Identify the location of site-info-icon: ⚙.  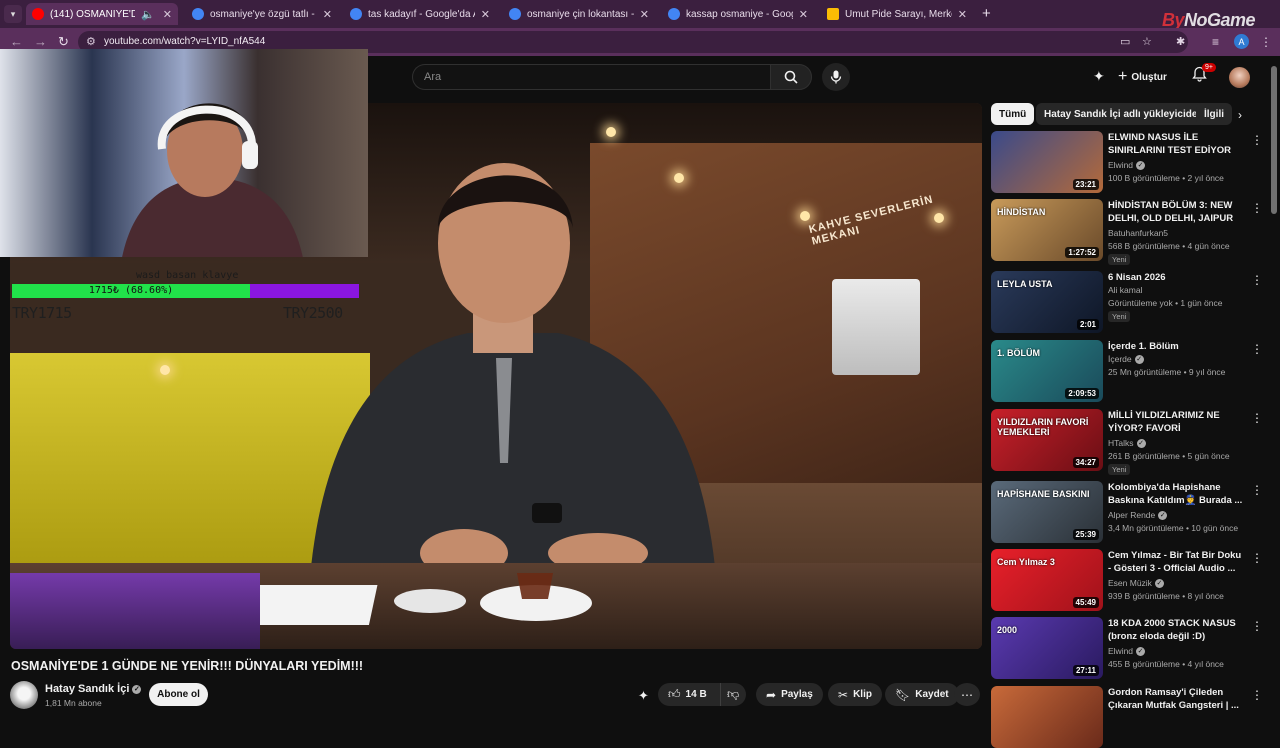
(91, 41).